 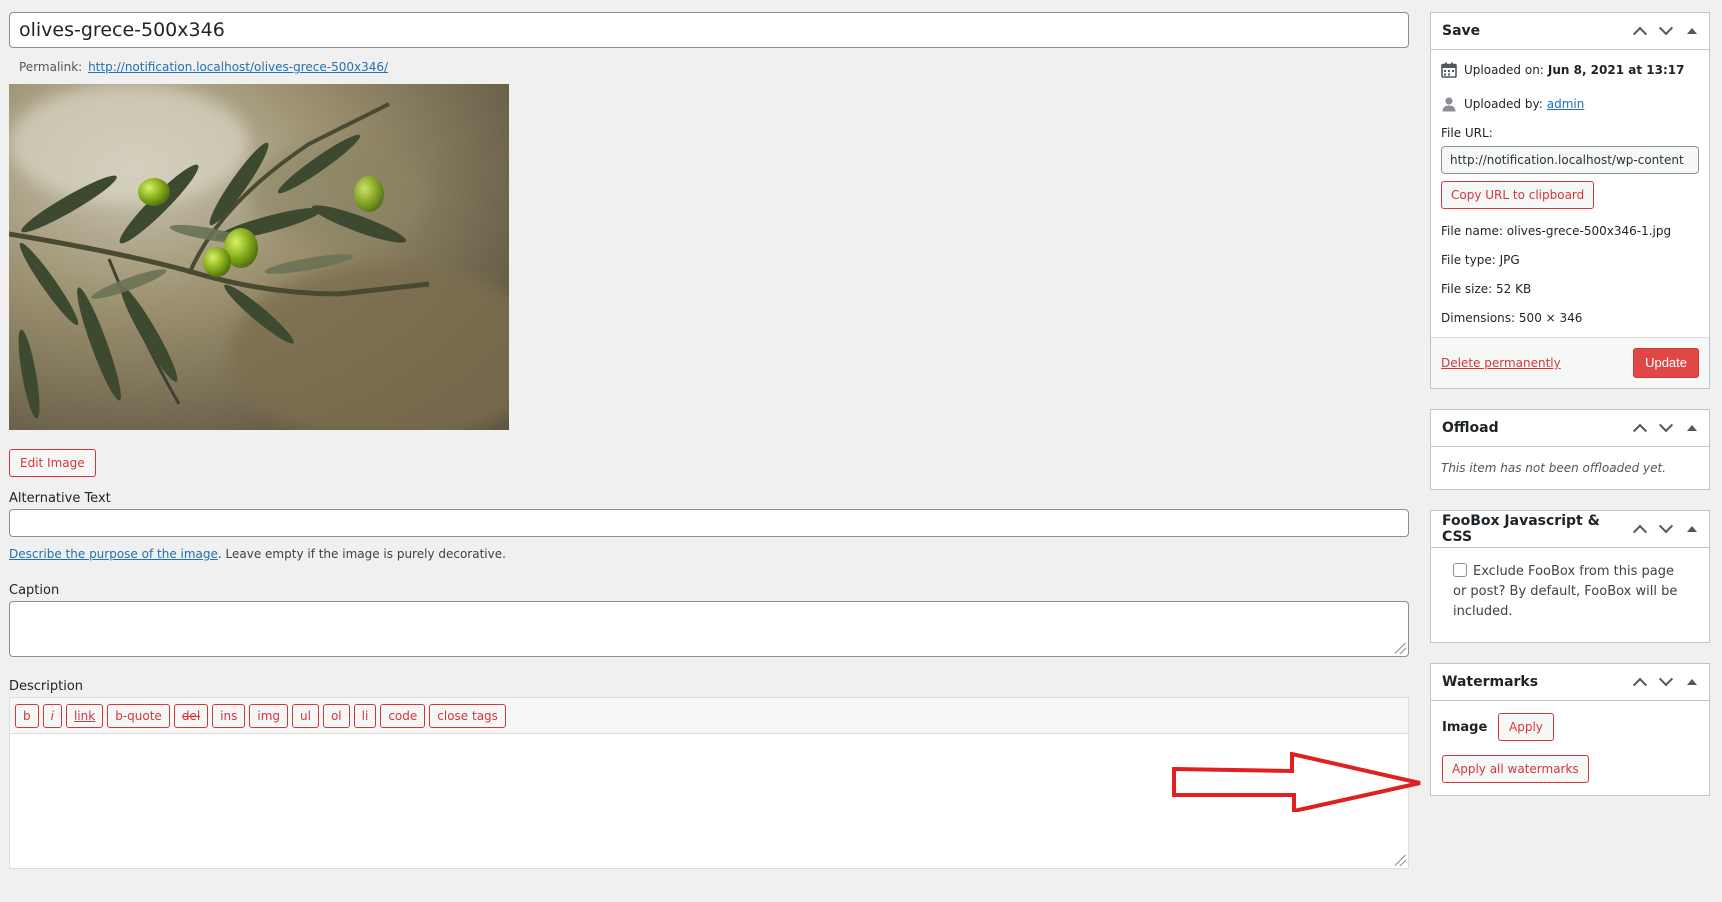 What do you see at coordinates (46, 686) in the screenshot?
I see `description-label: Description` at bounding box center [46, 686].